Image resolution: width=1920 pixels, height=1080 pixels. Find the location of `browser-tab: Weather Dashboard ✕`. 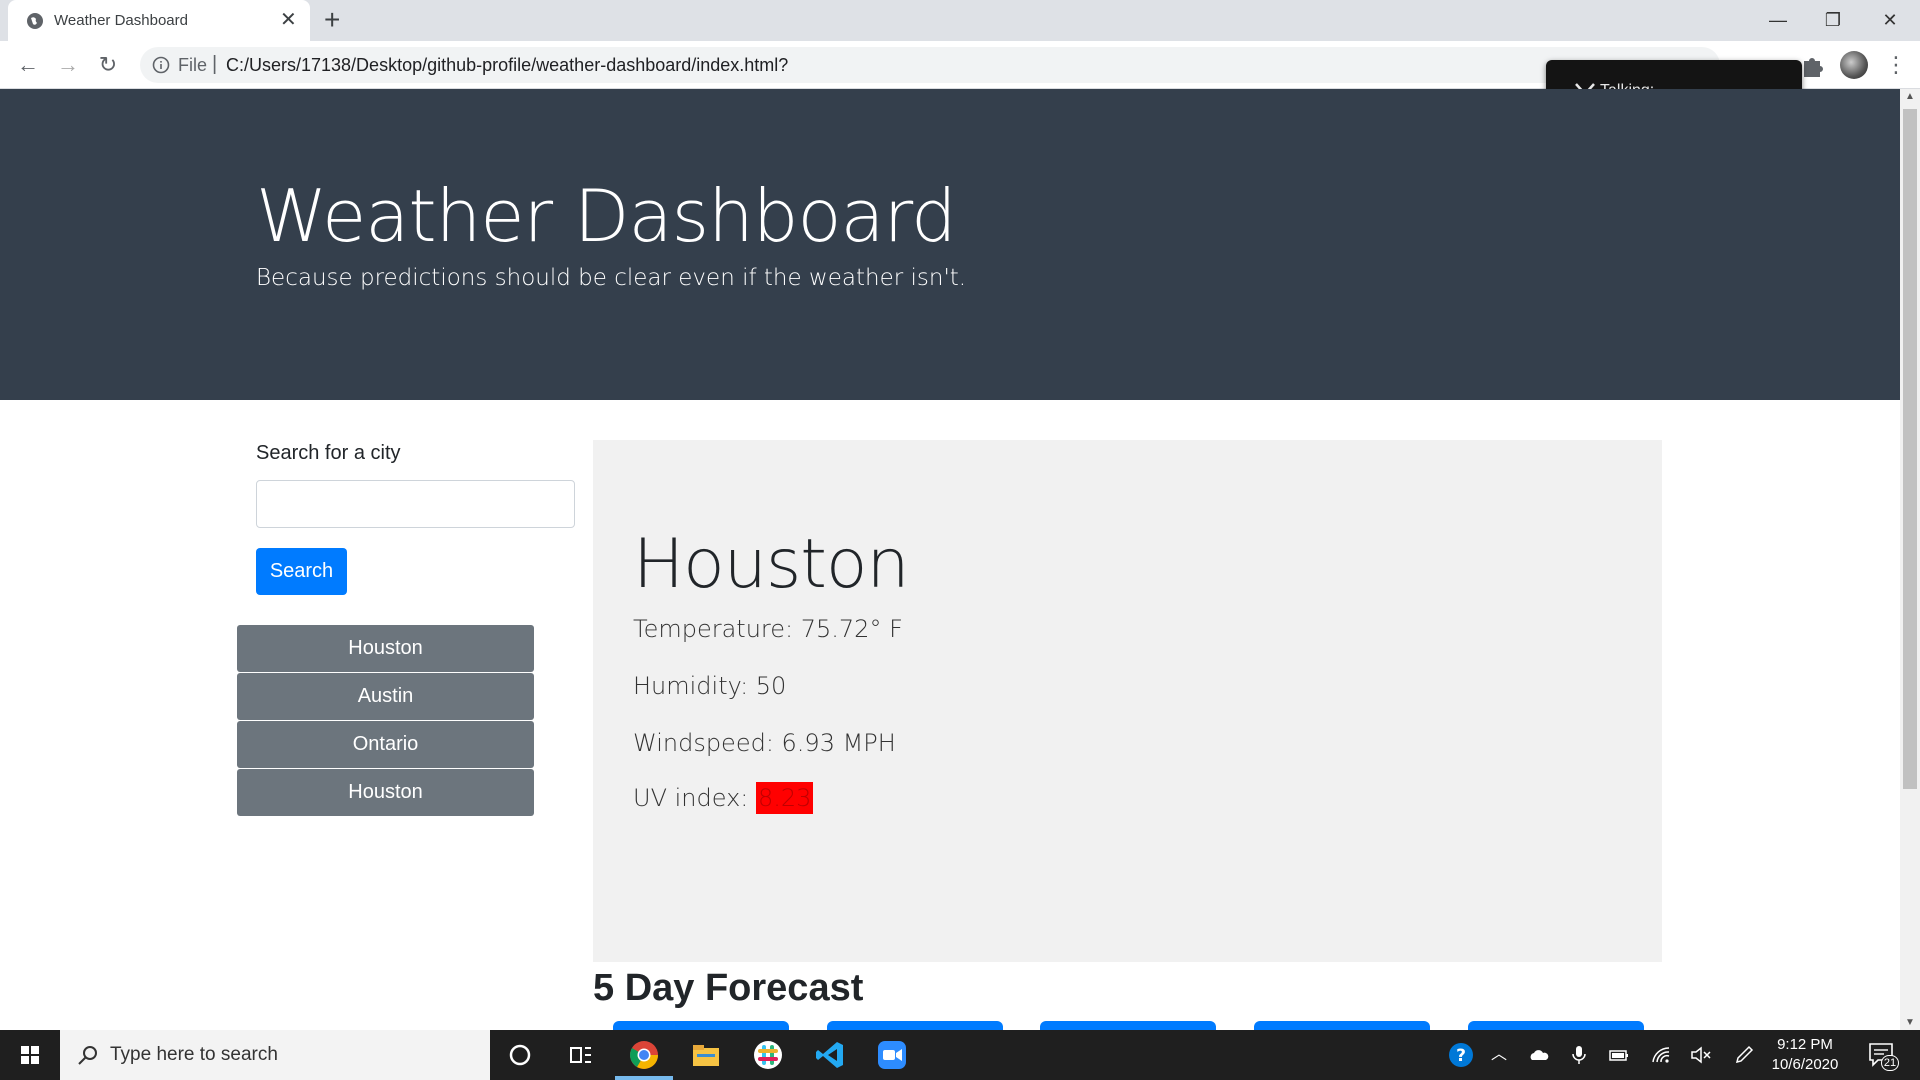

browser-tab: Weather Dashboard ✕ is located at coordinates (159, 20).